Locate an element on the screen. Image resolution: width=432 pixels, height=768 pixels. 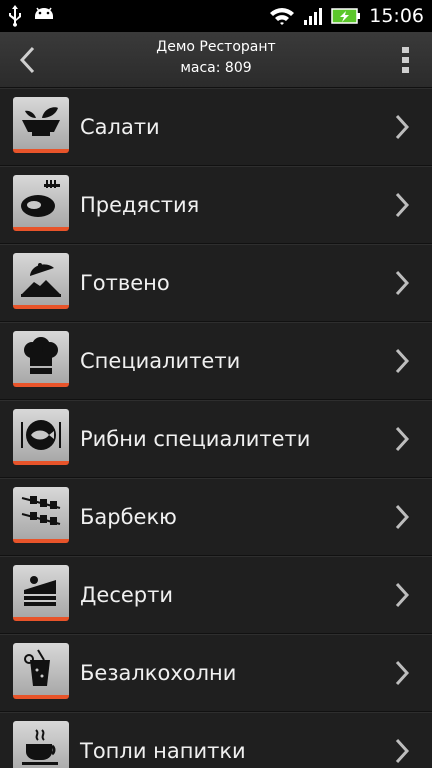
category-item-fish: Рибни специалитети is located at coordinates (216, 439).